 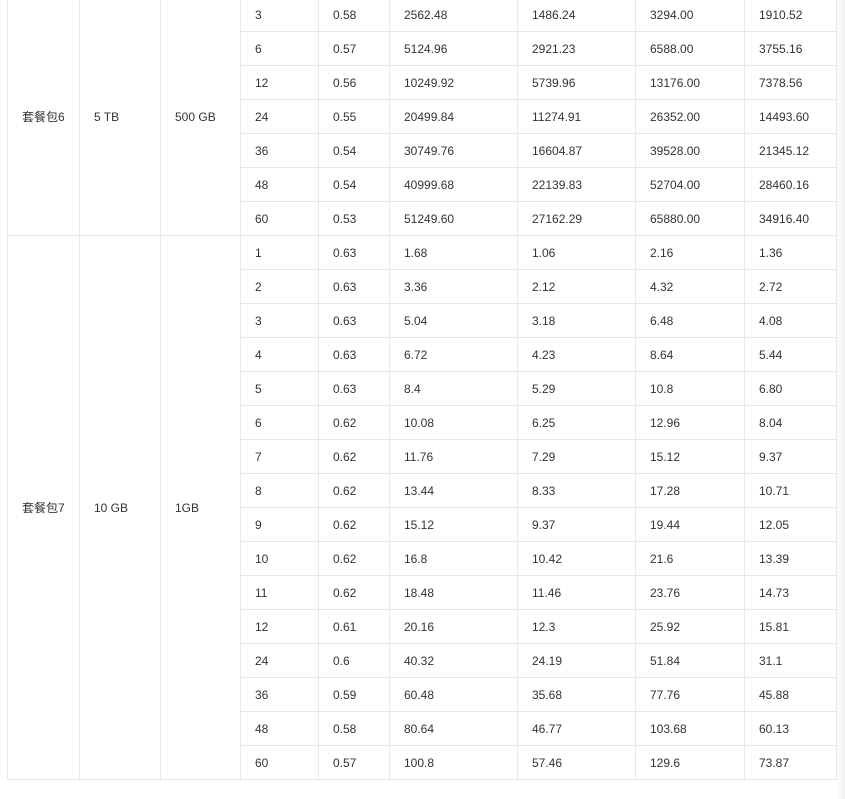 What do you see at coordinates (790, 388) in the screenshot?
I see `discounted-price-cell-2: 6.80` at bounding box center [790, 388].